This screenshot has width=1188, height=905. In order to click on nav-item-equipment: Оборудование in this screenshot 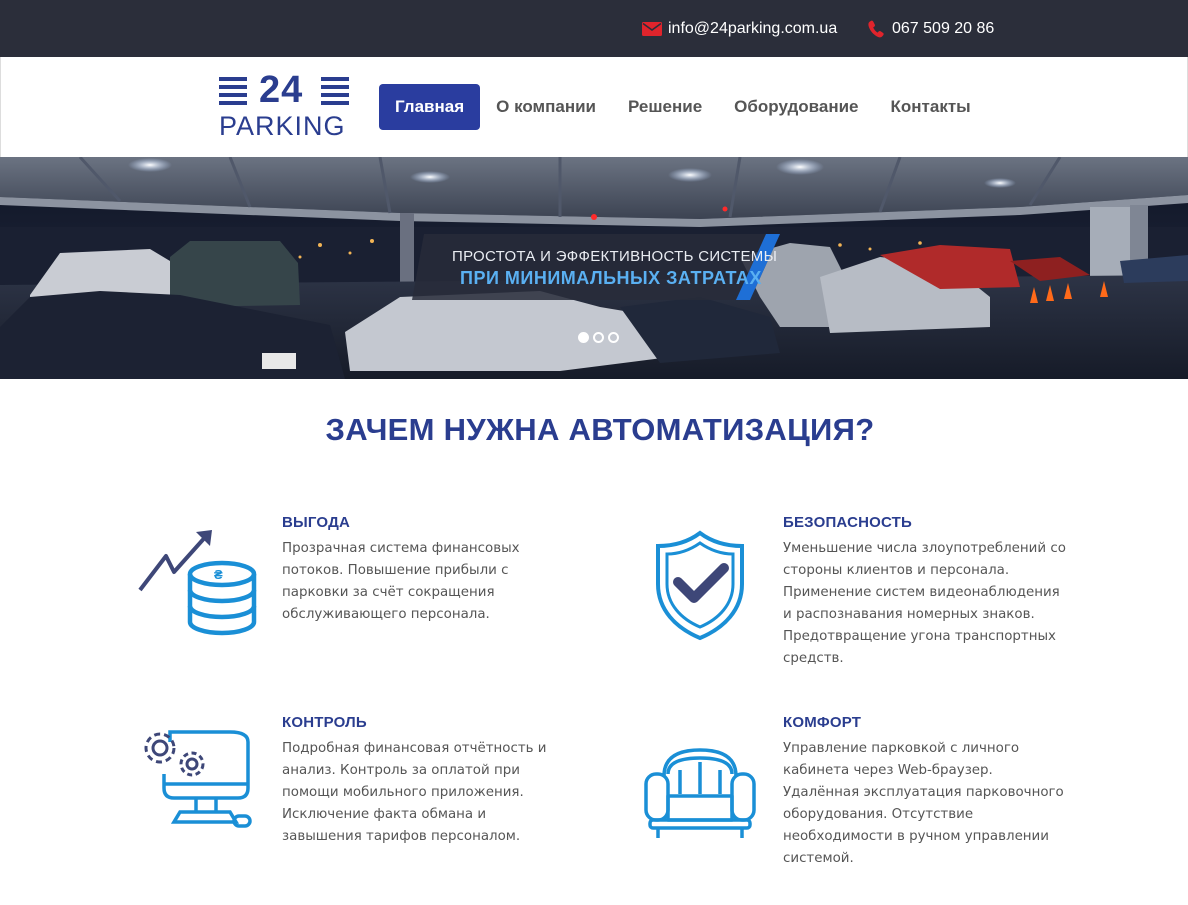, I will do `click(796, 107)`.